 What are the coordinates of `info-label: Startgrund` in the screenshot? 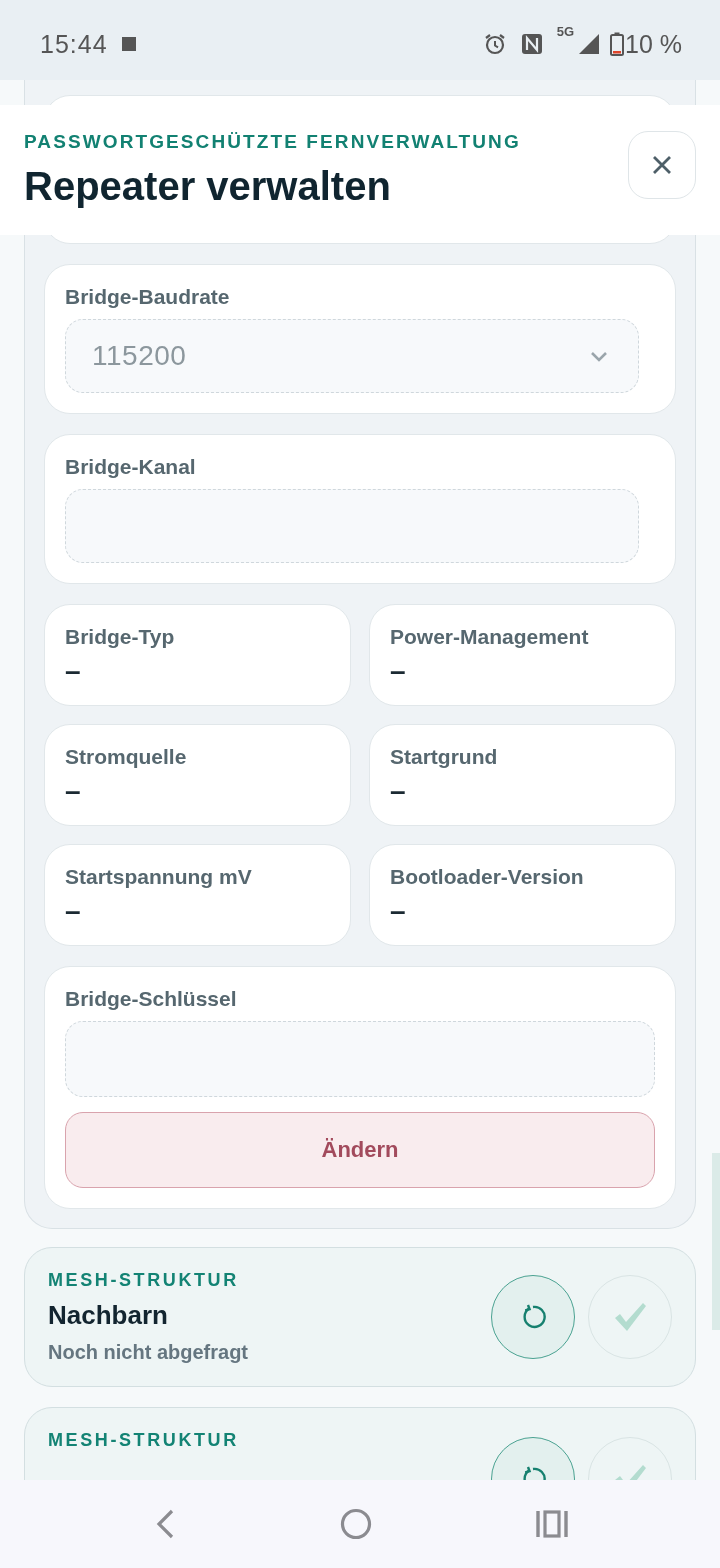 It's located at (444, 757).